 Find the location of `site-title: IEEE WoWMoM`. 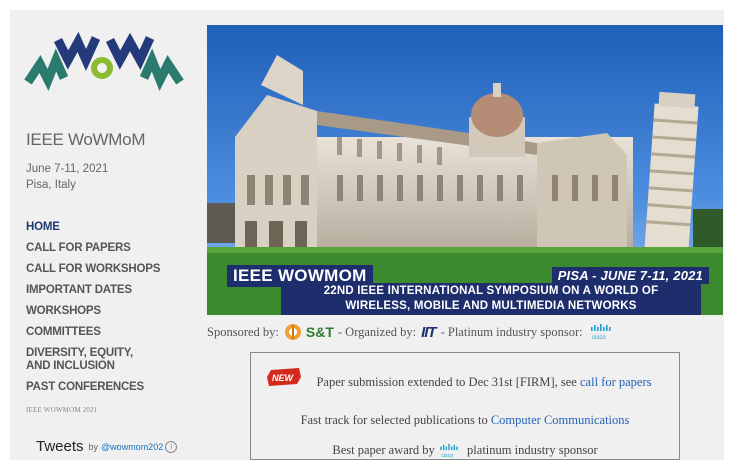

site-title: IEEE WoWMoM is located at coordinates (86, 139).